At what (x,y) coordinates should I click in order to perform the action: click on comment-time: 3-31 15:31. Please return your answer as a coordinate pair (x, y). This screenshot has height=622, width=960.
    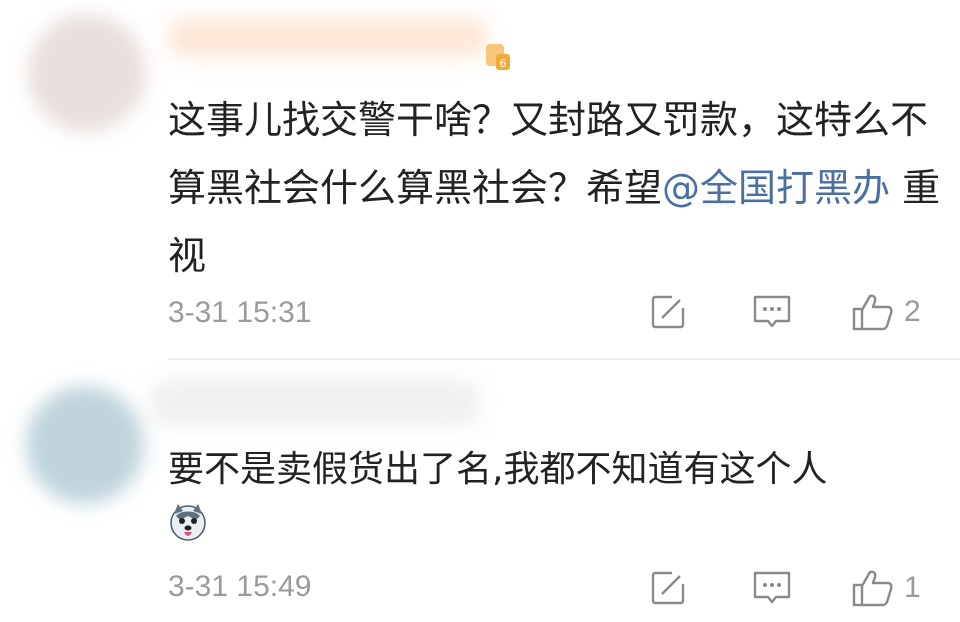
    Looking at the image, I should click on (240, 312).